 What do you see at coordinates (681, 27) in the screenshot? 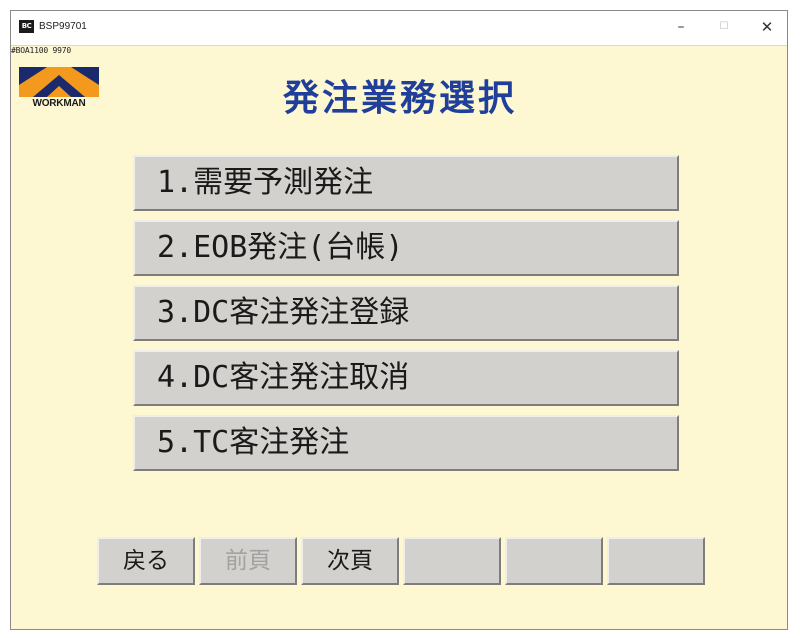
I see `minimize-button: –` at bounding box center [681, 27].